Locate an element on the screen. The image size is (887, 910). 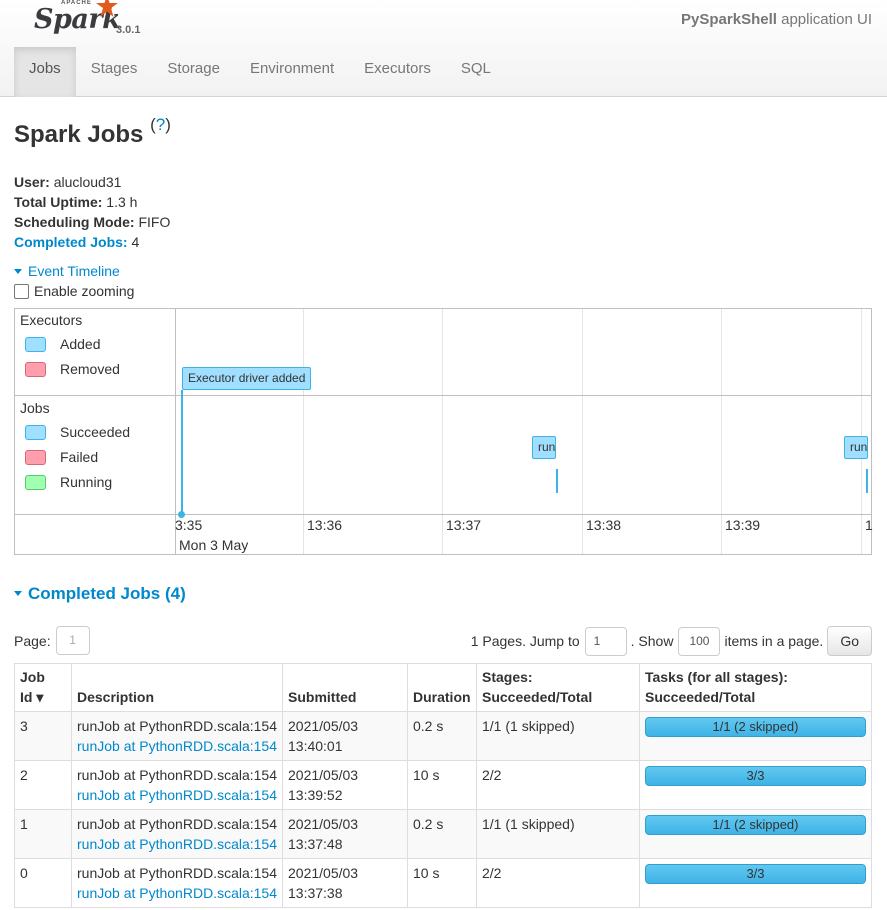
enable-zooming-checkbox is located at coordinates (21, 291).